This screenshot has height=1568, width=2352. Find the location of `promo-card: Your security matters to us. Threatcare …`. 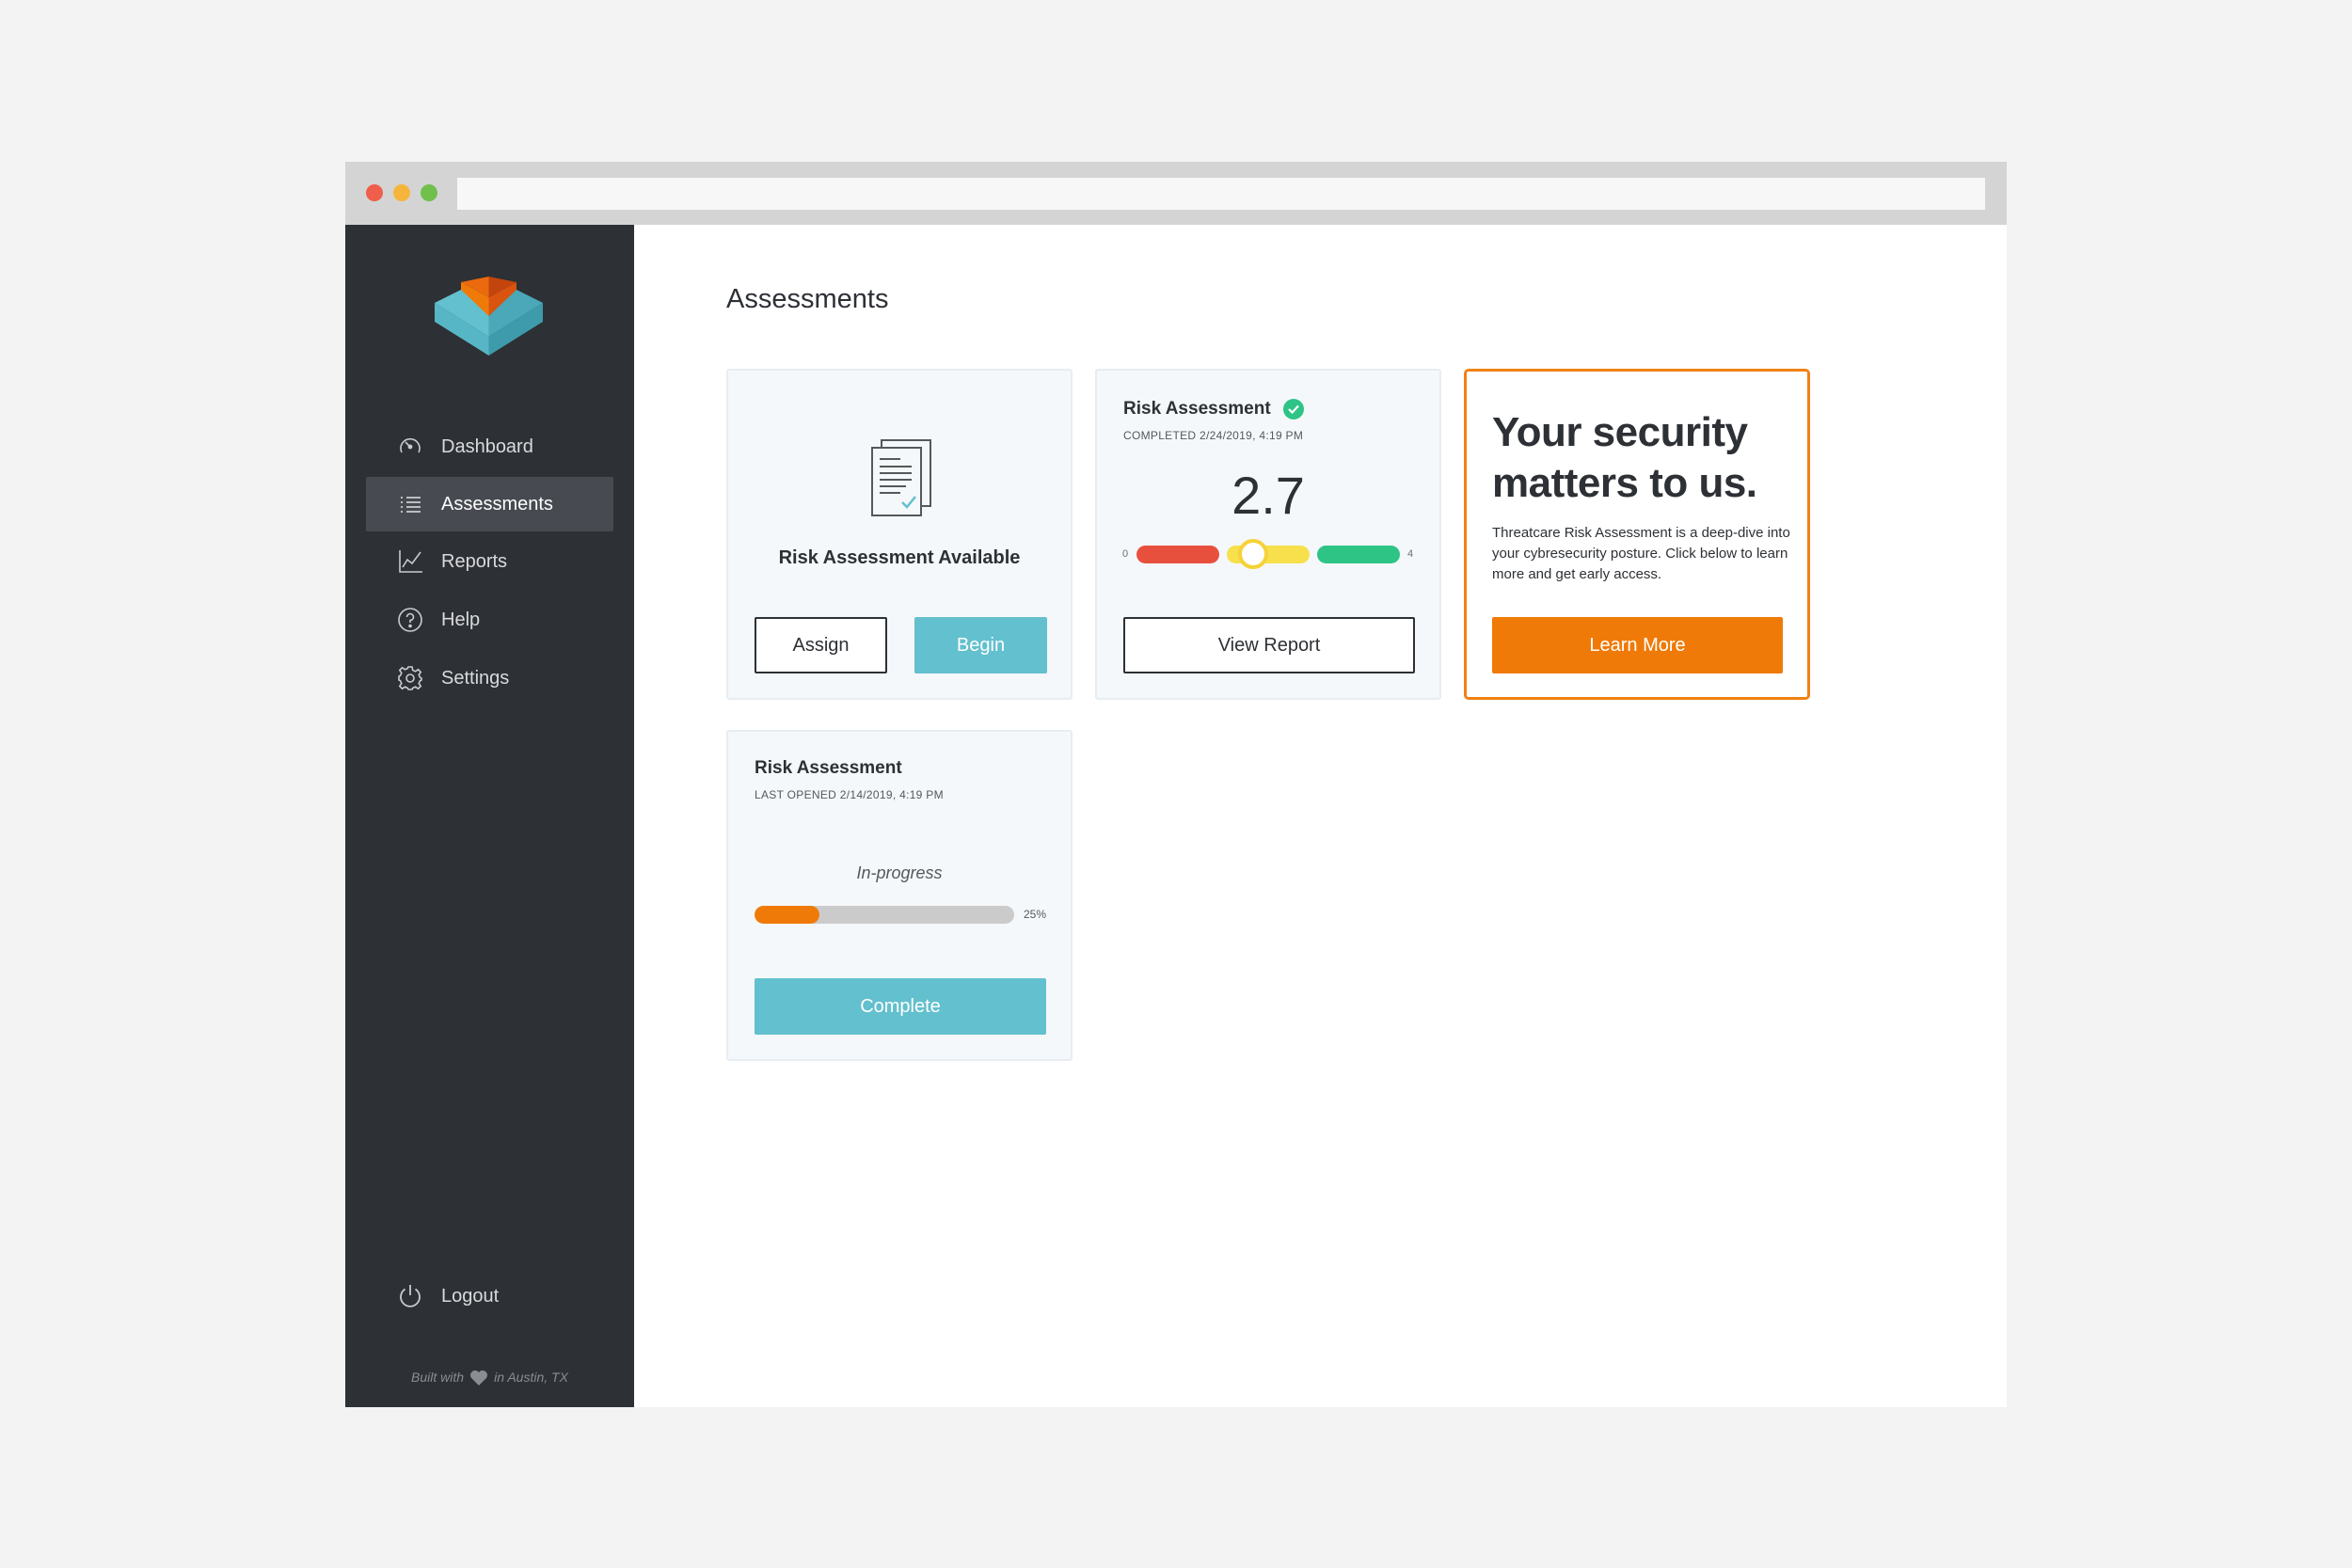

promo-card: Your security matters to us. Threatcare … is located at coordinates (1637, 534).